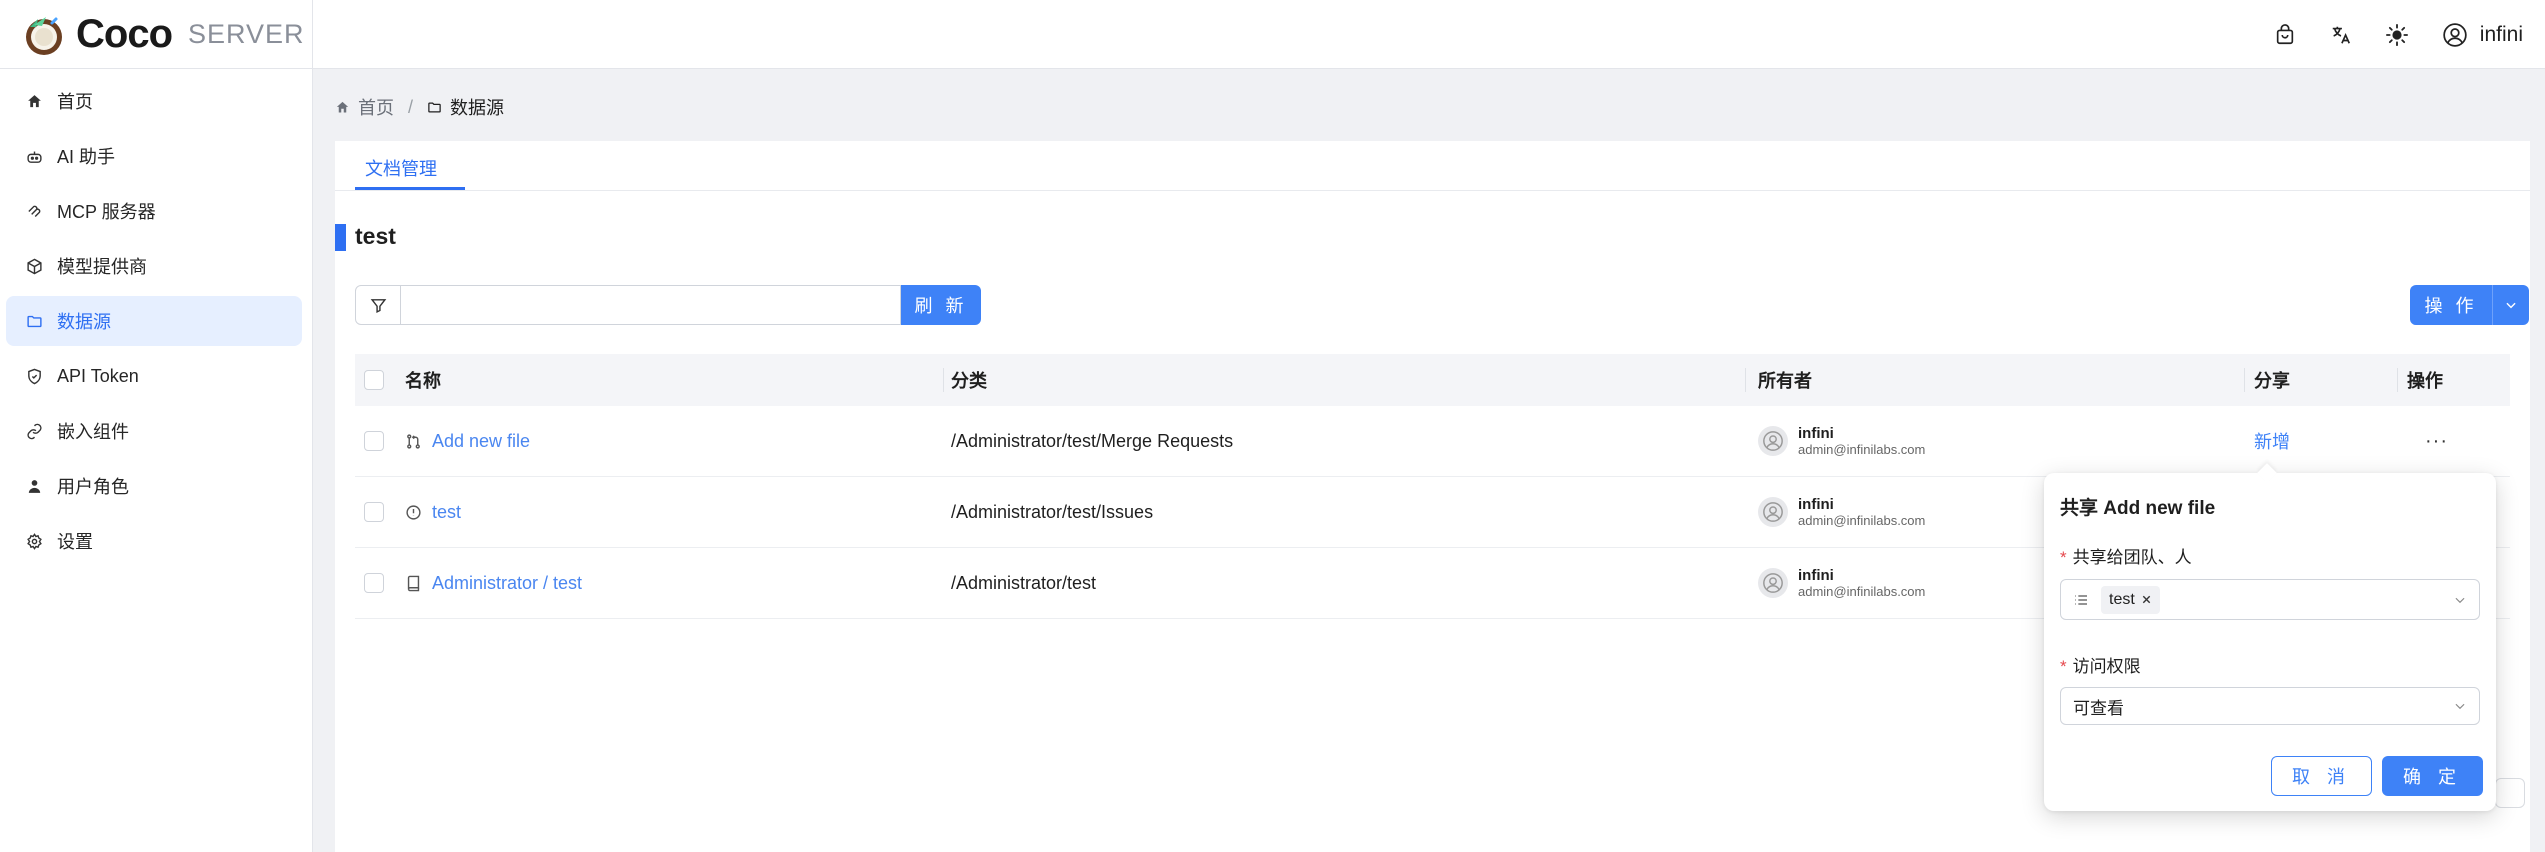 The image size is (2545, 852). I want to click on sidebar-item-mcp-server: MCP 服务器, so click(154, 211).